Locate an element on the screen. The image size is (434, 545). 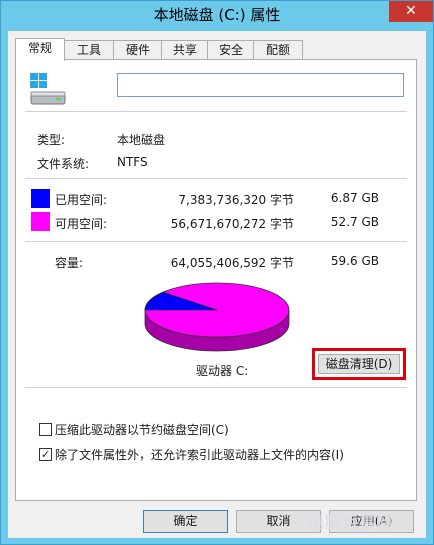
window-title: 本地磁盘 (C:) 属性 is located at coordinates (217, 15).